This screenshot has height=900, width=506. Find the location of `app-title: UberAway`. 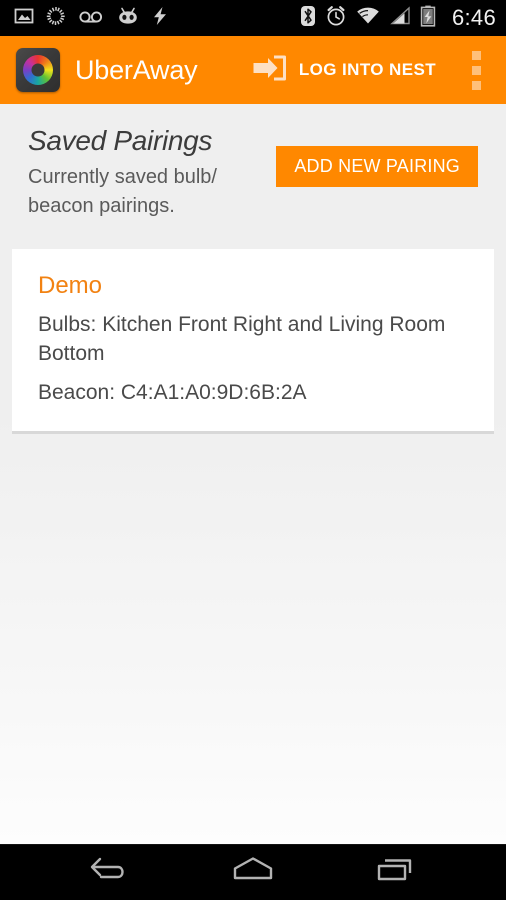

app-title: UberAway is located at coordinates (136, 69).